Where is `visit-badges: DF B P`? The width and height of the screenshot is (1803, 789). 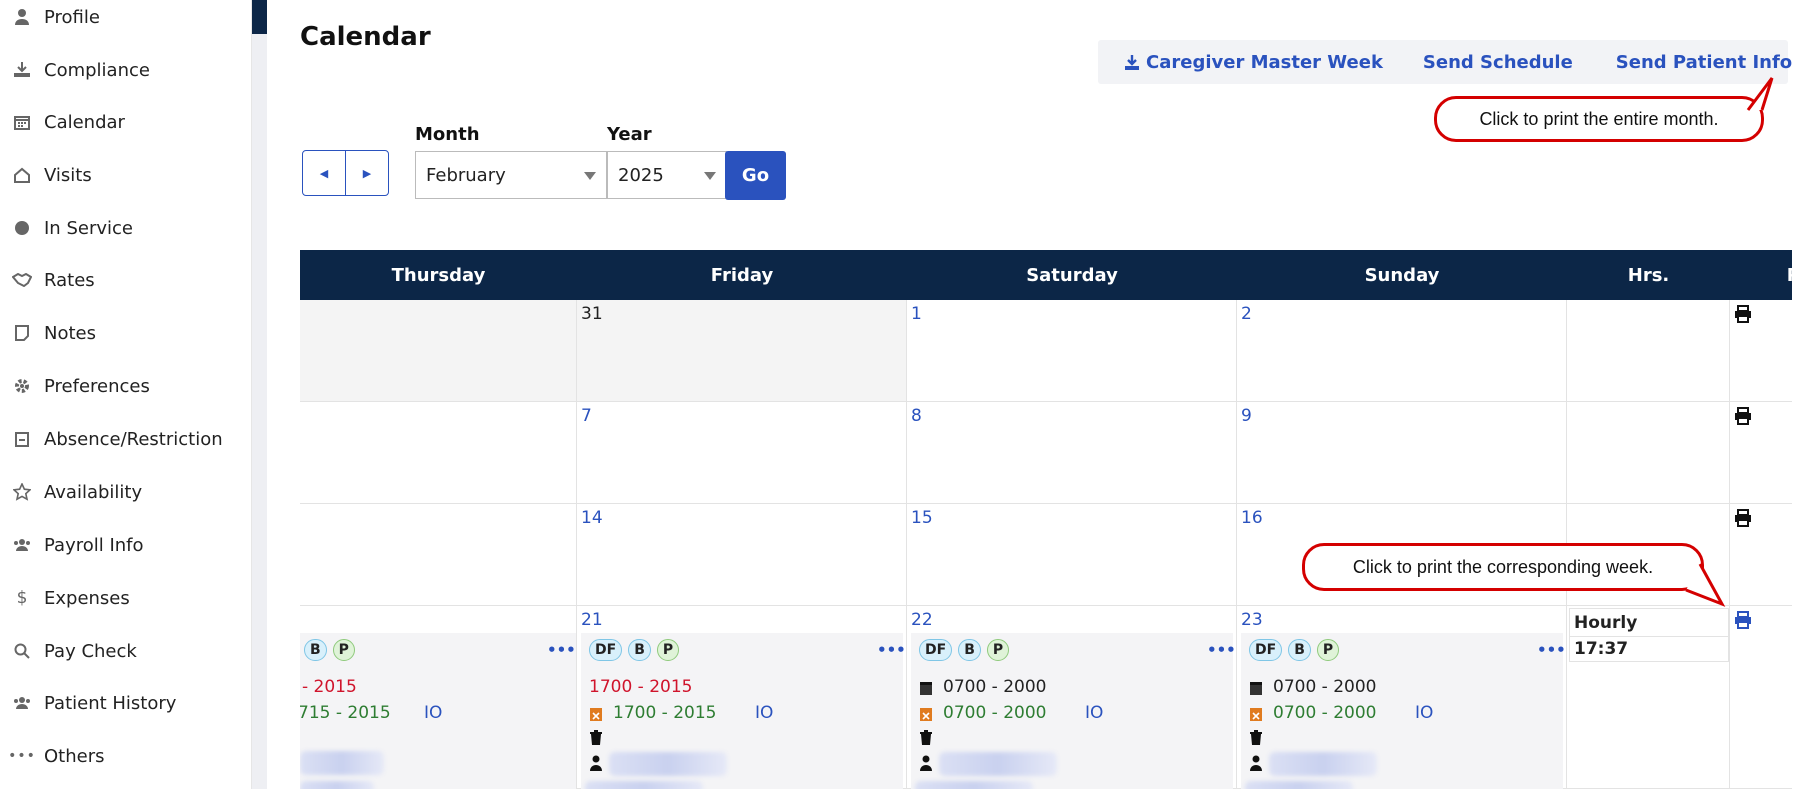 visit-badges: DF B P is located at coordinates (1294, 650).